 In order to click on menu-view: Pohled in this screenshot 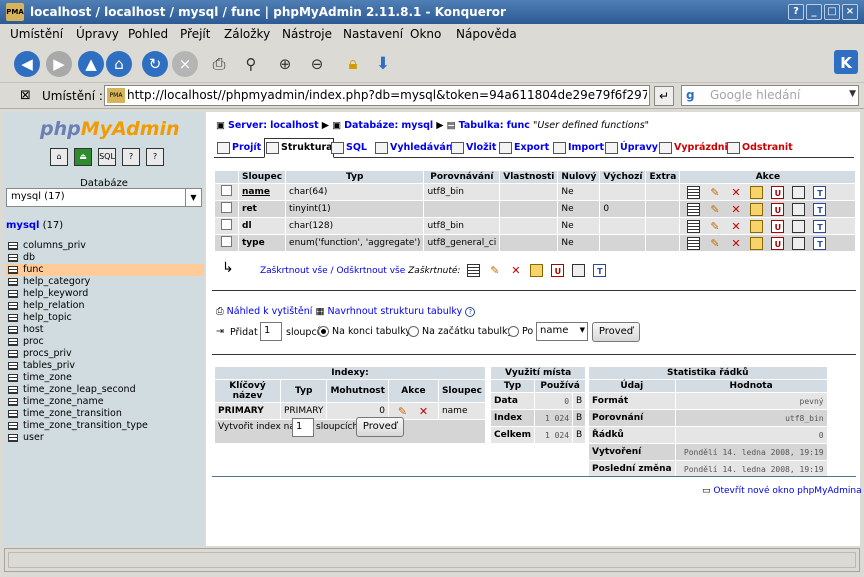, I will do `click(148, 34)`.